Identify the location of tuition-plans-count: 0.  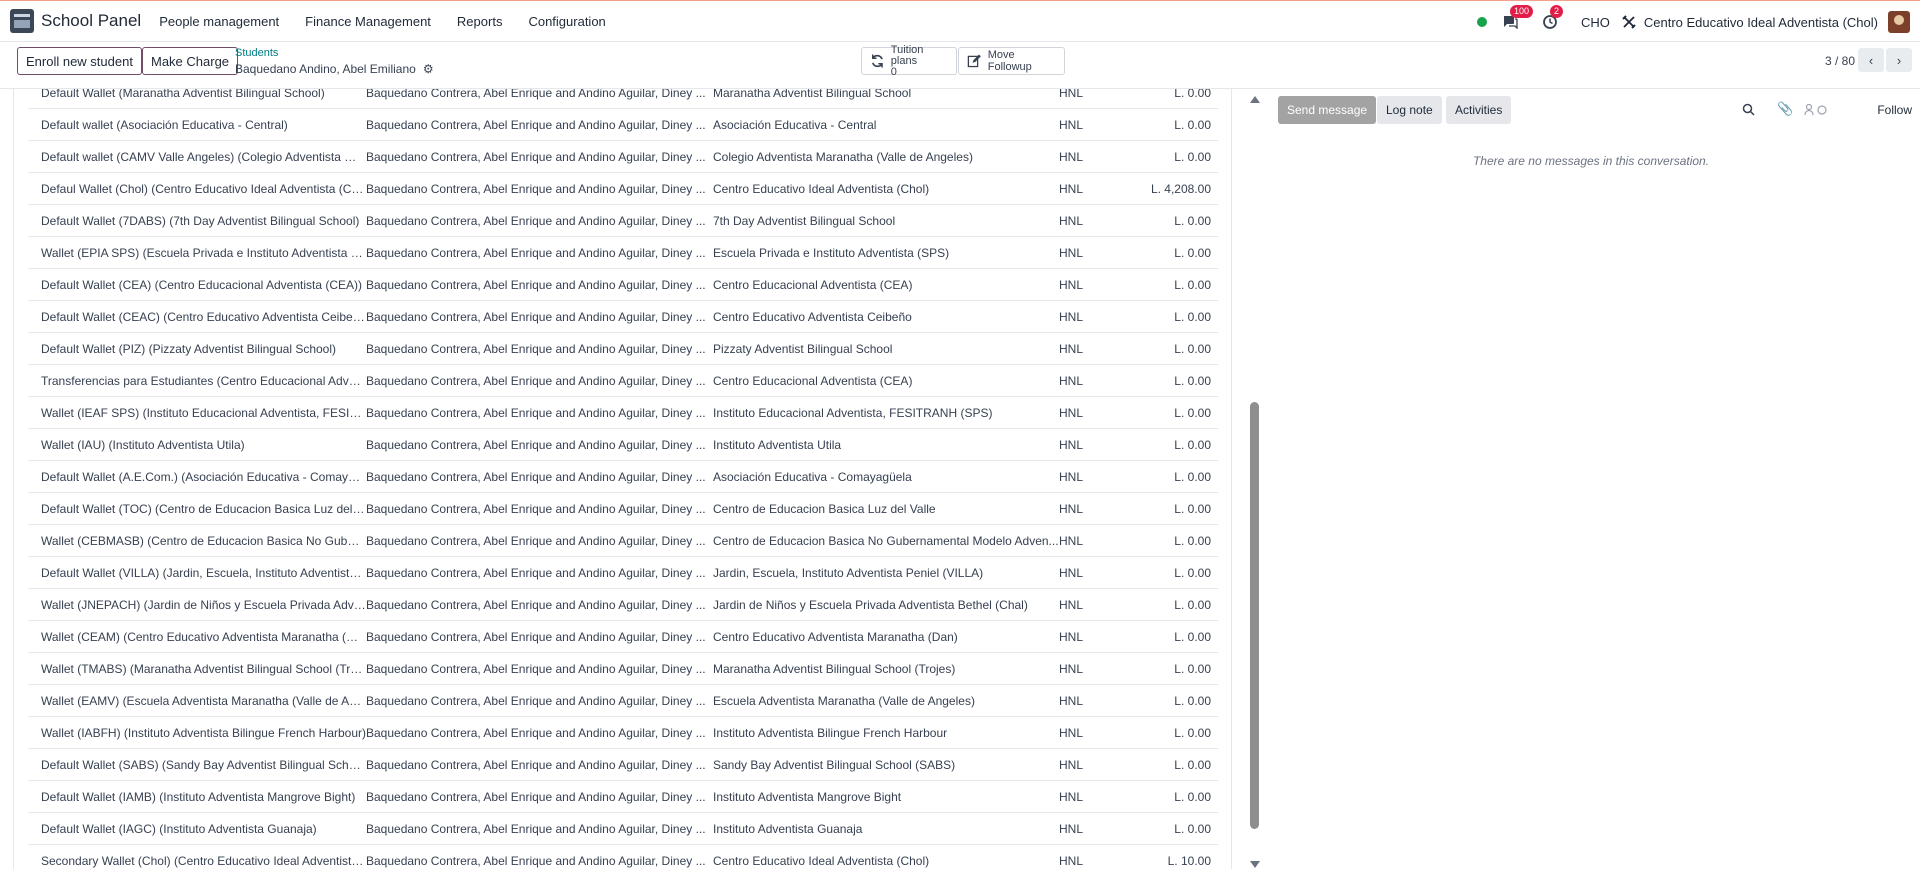
(893, 71).